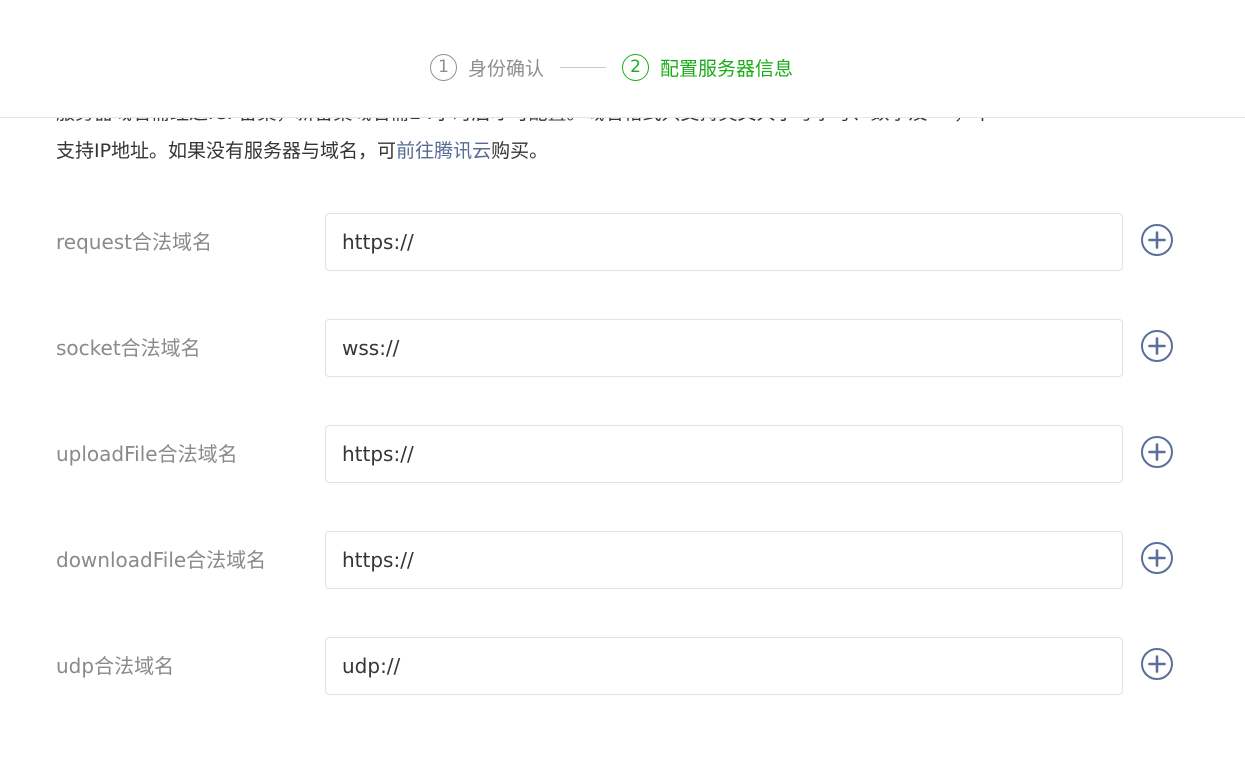 Image resolution: width=1245 pixels, height=781 pixels. Describe the element at coordinates (226, 151) in the screenshot. I see `description-text-before: 支持IP地址。如果没有服务器与域名，可` at that location.